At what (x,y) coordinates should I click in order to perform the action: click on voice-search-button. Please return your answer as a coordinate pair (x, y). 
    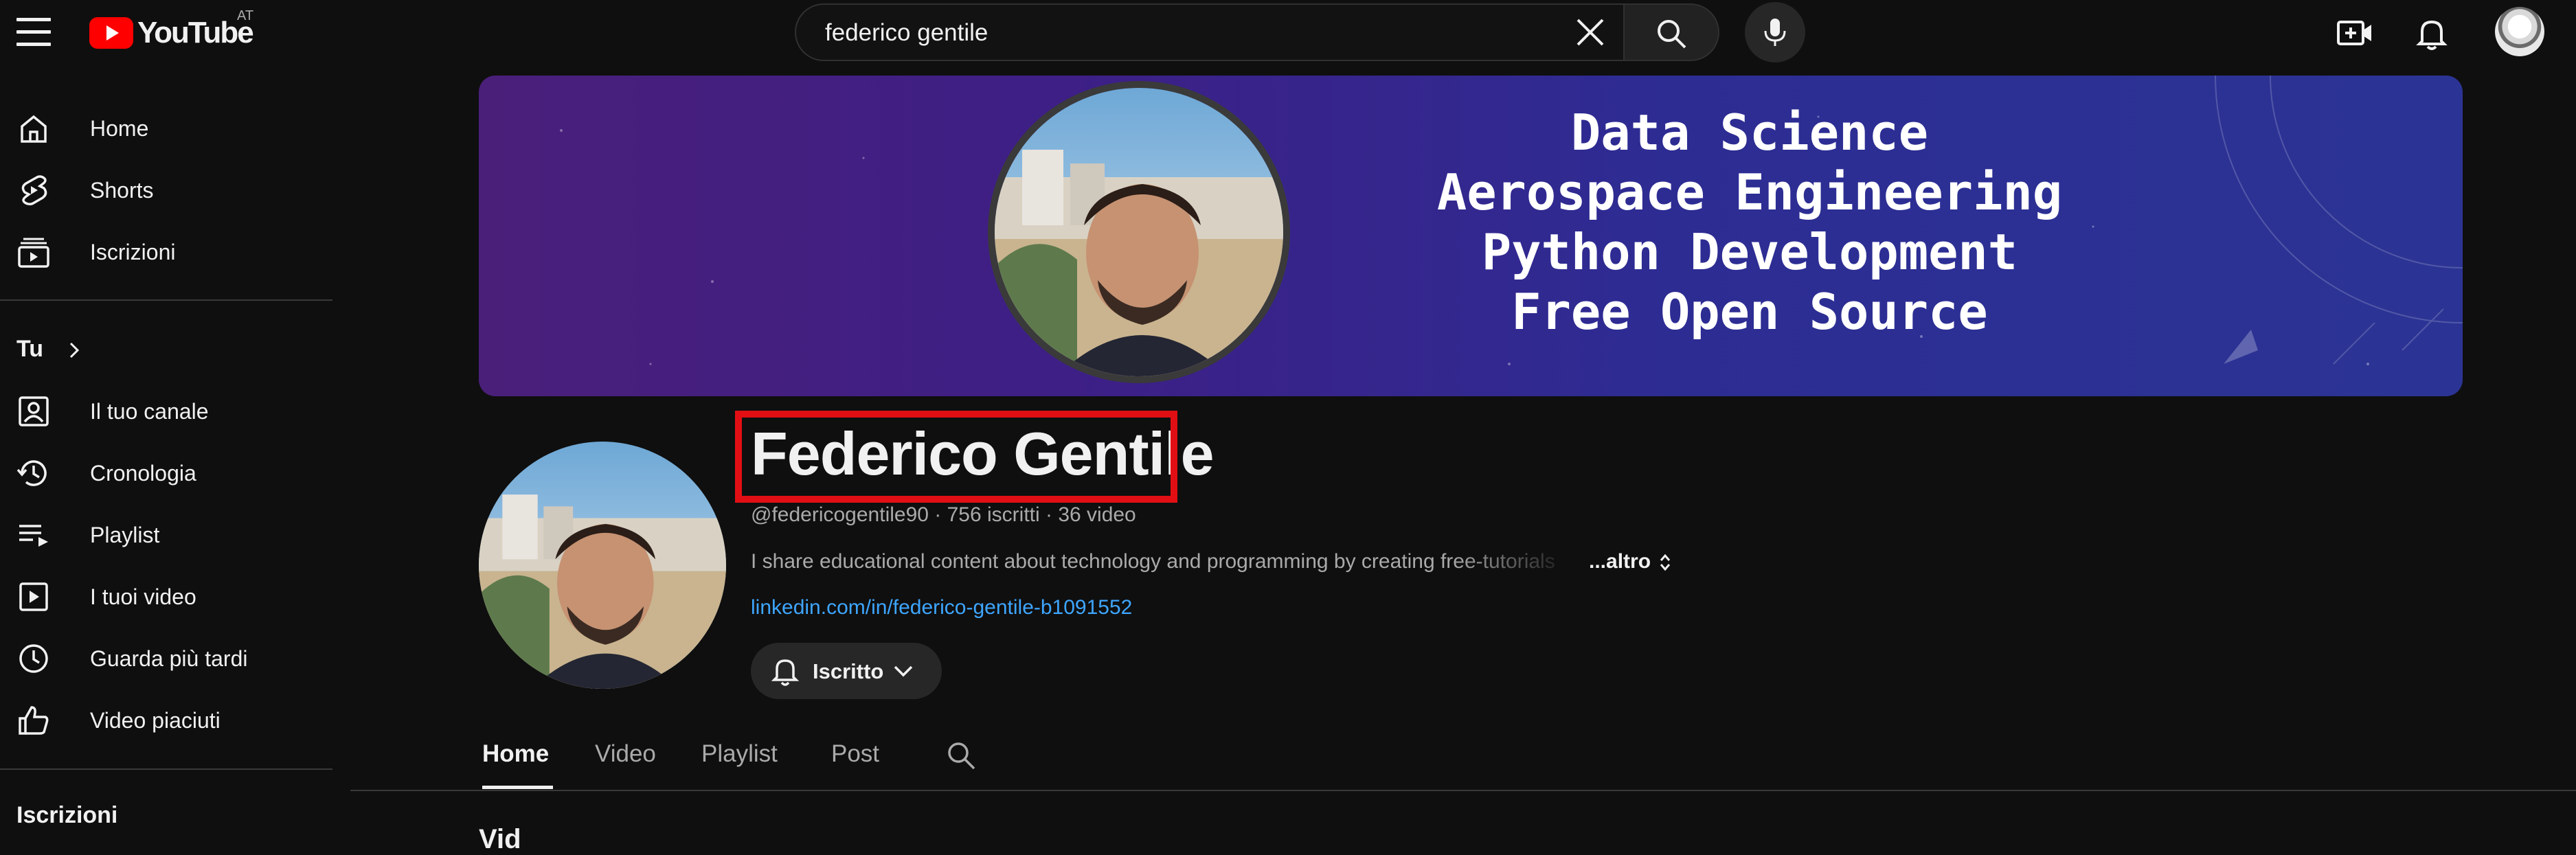
    Looking at the image, I should click on (1775, 32).